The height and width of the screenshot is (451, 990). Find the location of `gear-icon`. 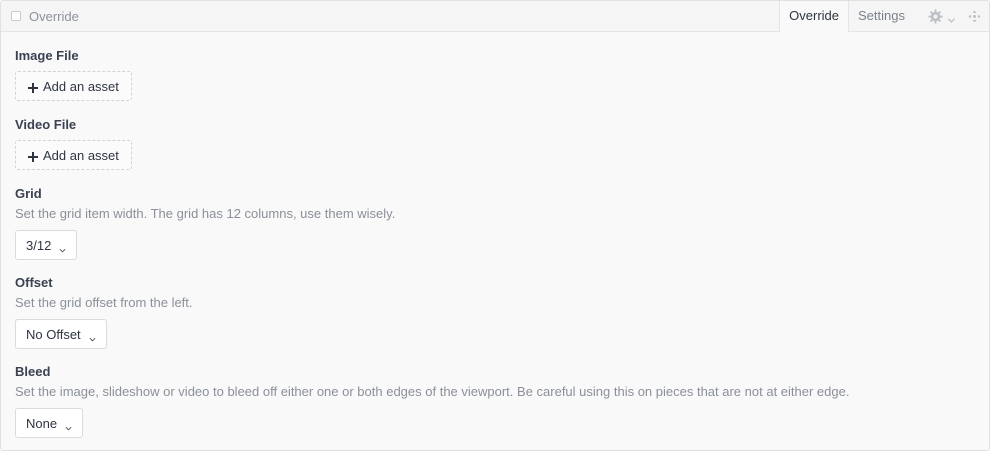

gear-icon is located at coordinates (935, 16).